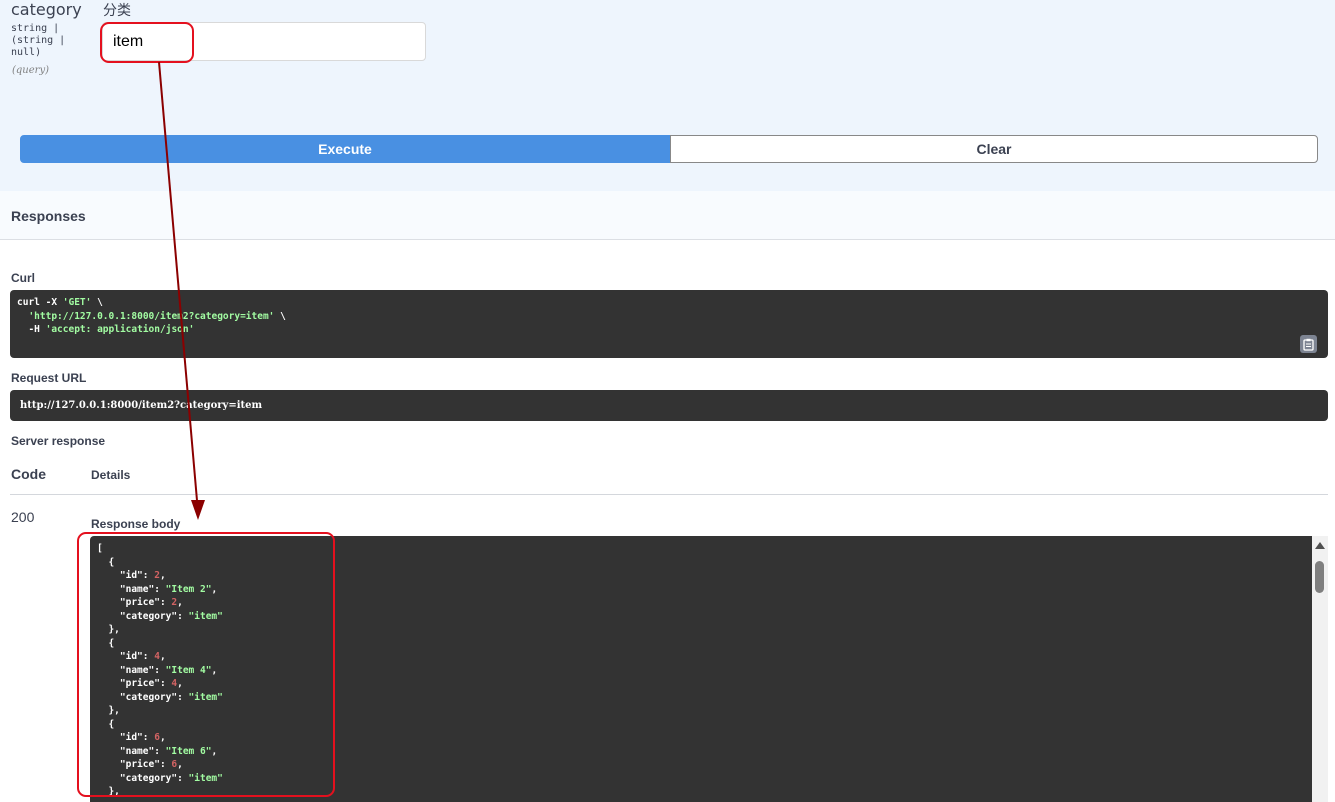 The image size is (1335, 802). What do you see at coordinates (198, 510) in the screenshot?
I see `arrow-head-icon` at bounding box center [198, 510].